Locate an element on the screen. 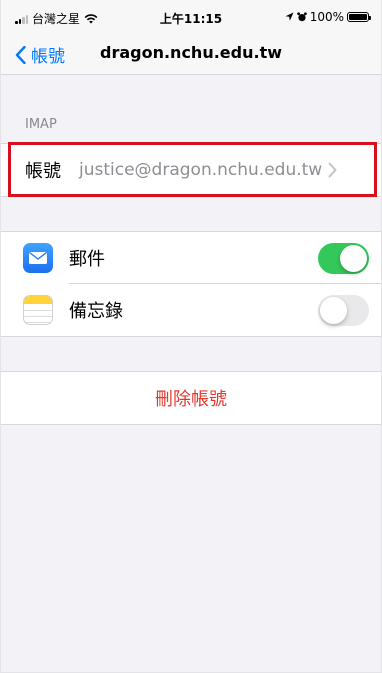 The height and width of the screenshot is (673, 382). mail-service-label: 郵件 is located at coordinates (87, 259).